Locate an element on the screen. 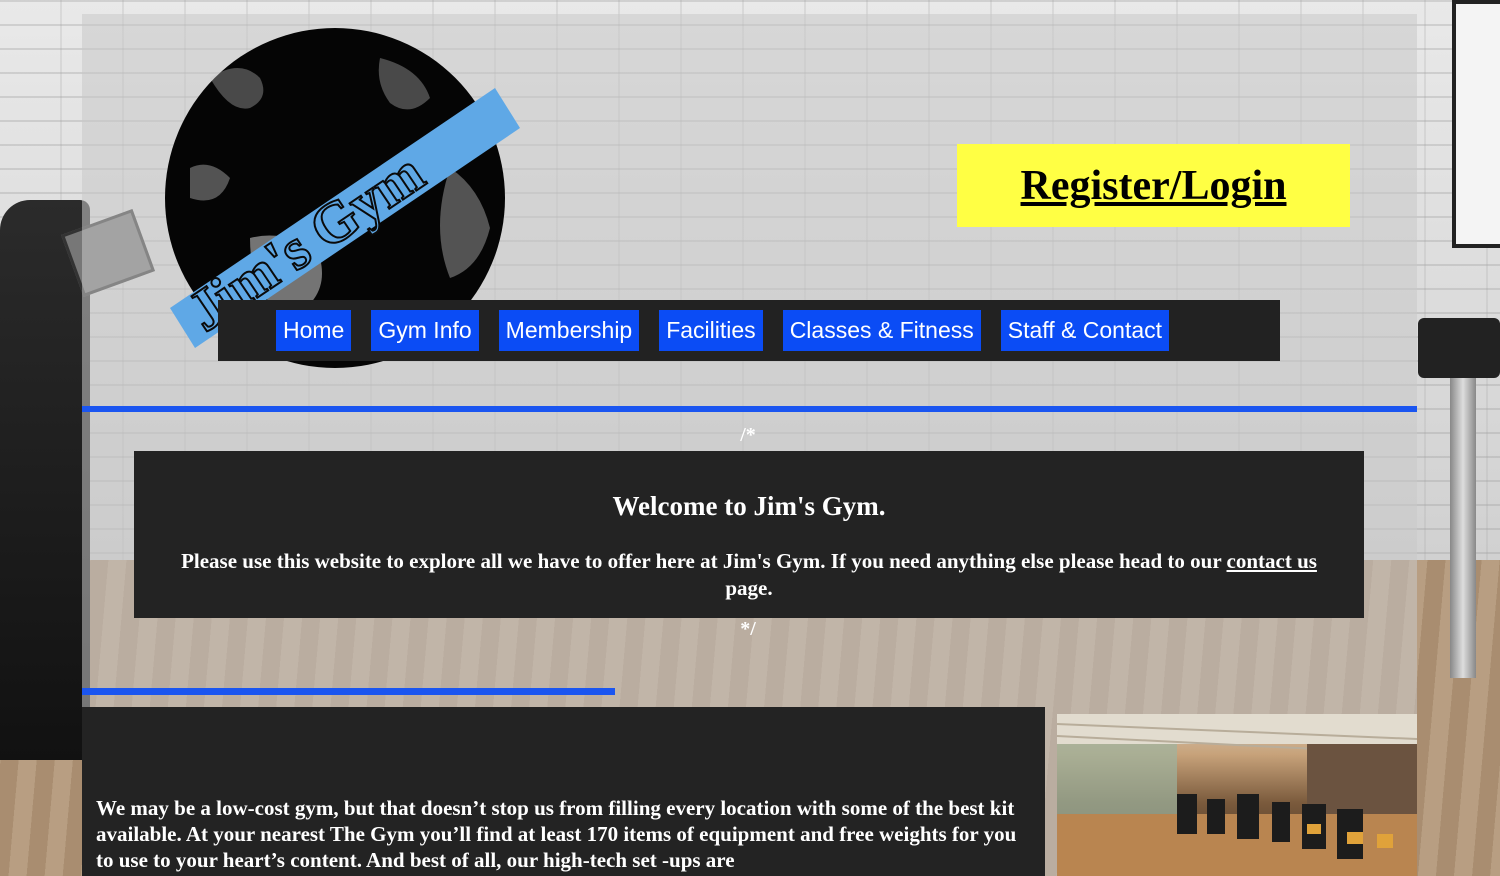  background-treadmill is located at coordinates (45, 480).